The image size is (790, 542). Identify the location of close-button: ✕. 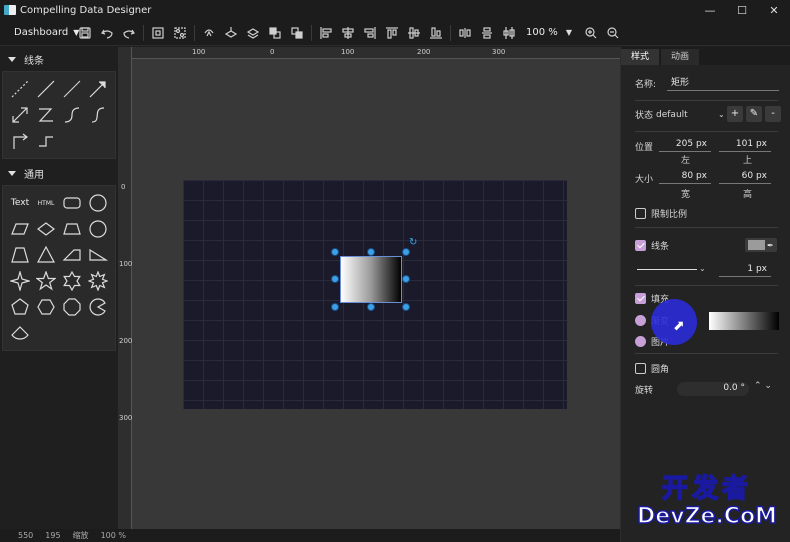
(774, 10).